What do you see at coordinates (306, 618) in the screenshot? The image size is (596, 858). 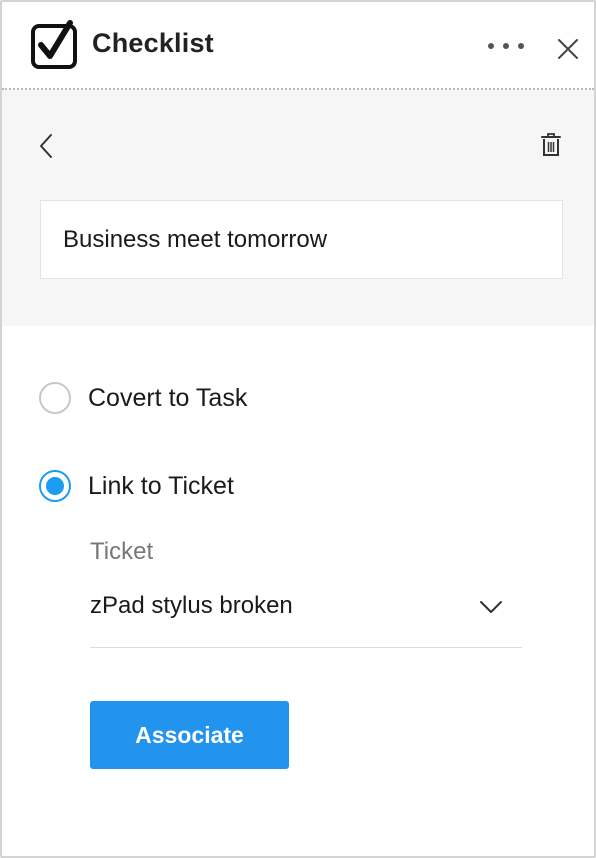 I see `ticket-dropdown: zPad stylus broken` at bounding box center [306, 618].